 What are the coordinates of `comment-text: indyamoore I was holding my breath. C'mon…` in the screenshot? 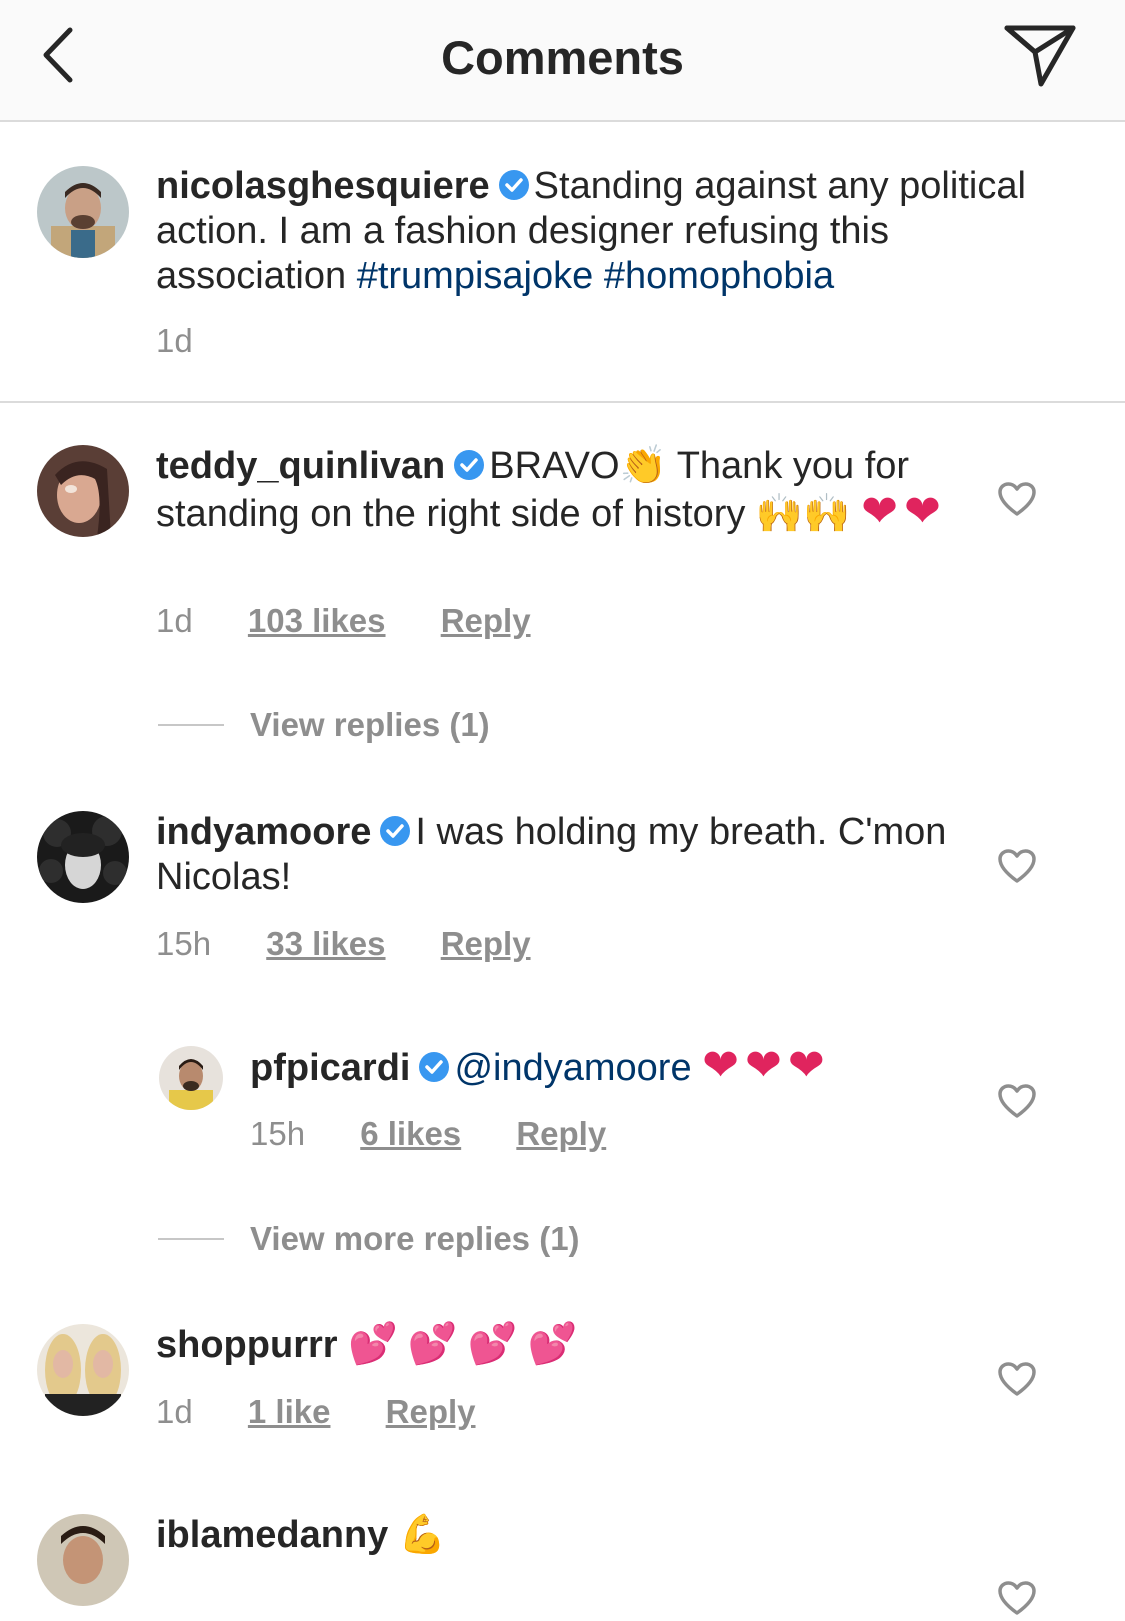 It's located at (556, 855).